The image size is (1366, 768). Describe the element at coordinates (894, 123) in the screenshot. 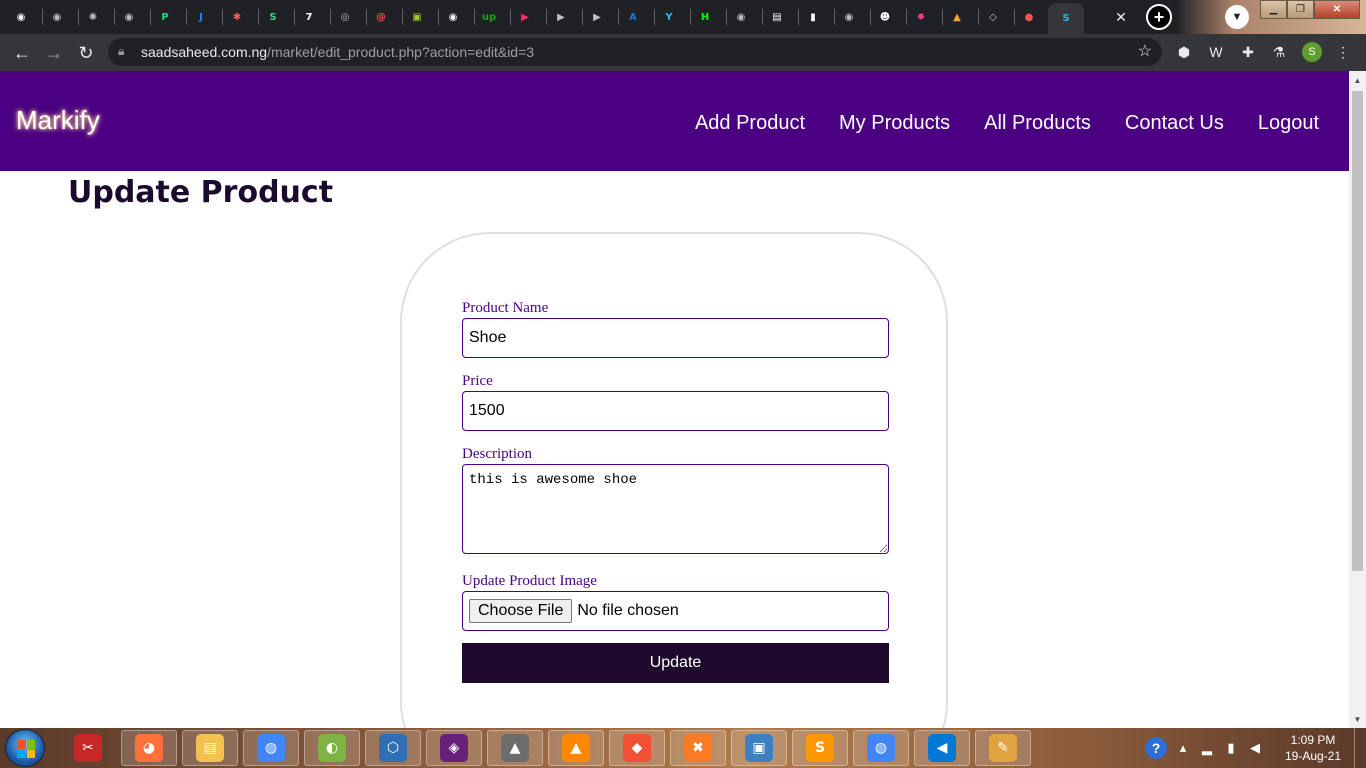

I see `nav-my-products: My Products` at that location.